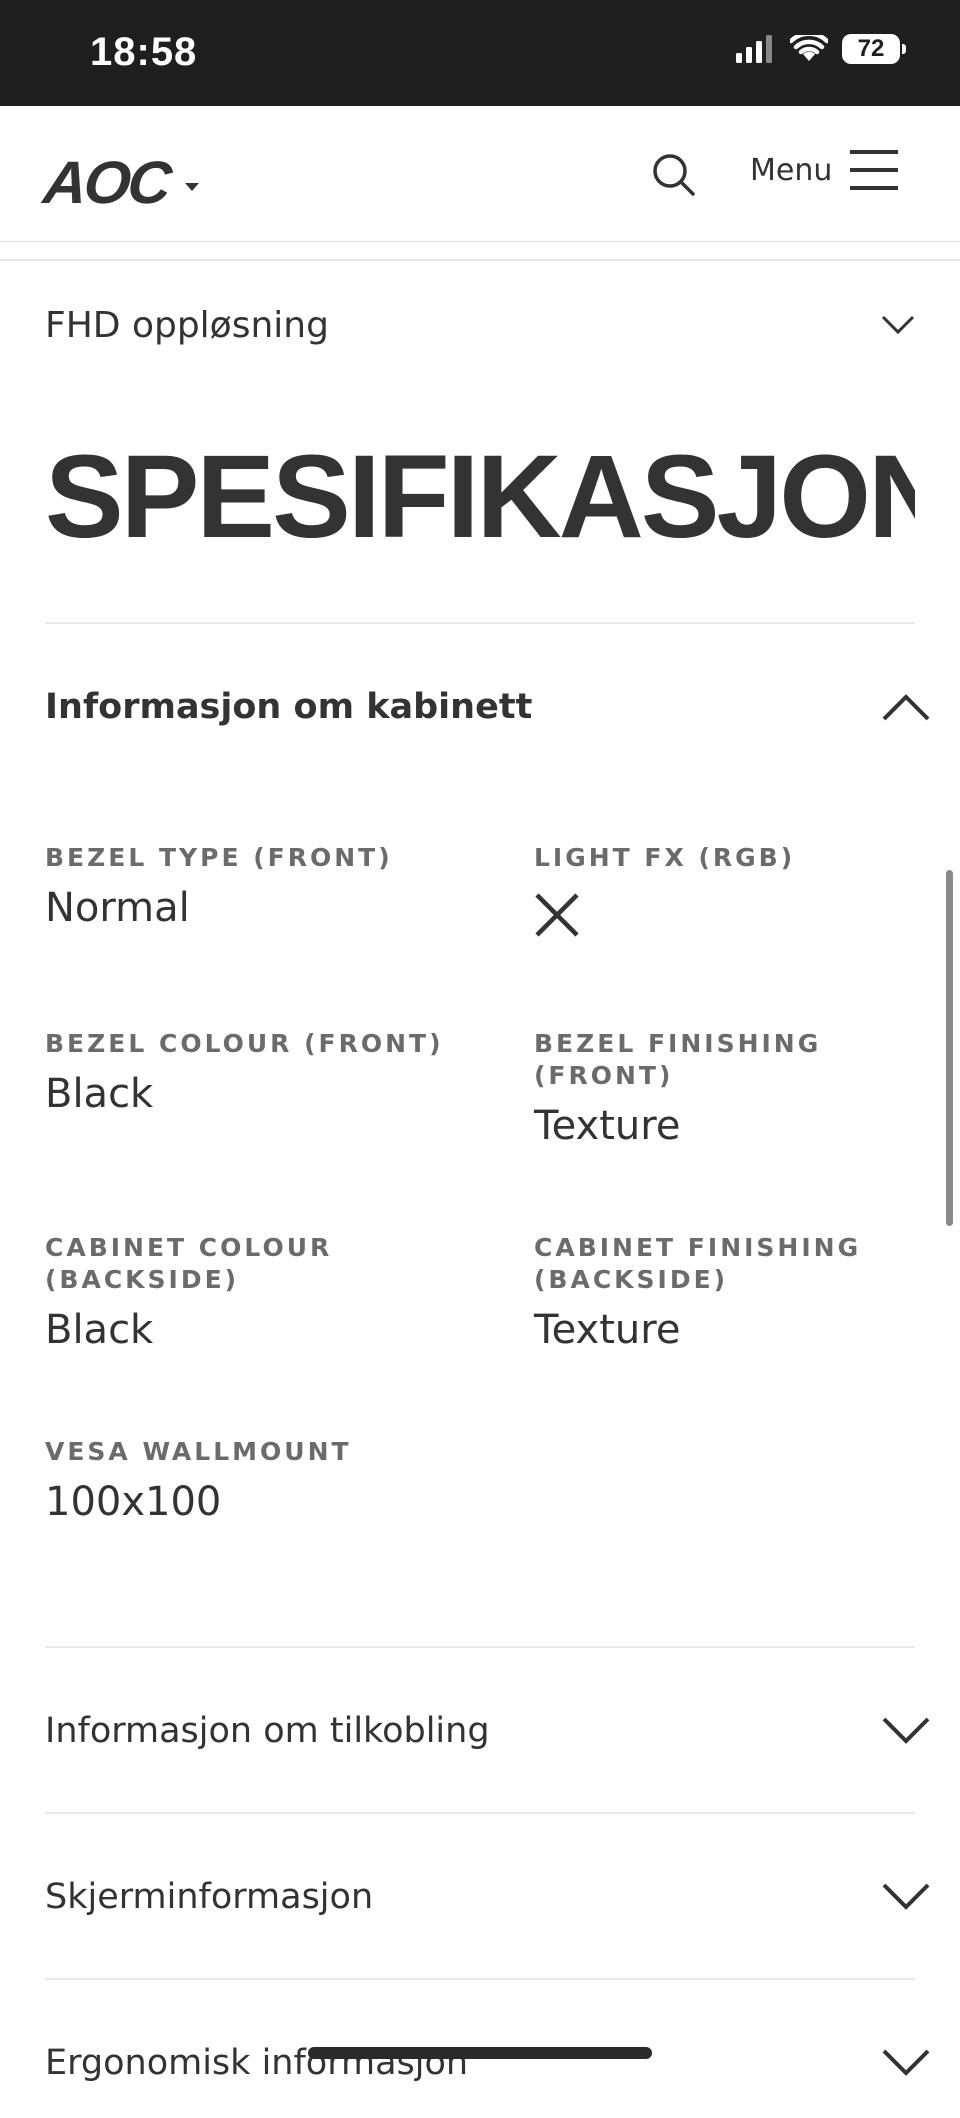 This screenshot has width=960, height=2118. Describe the element at coordinates (187, 325) in the screenshot. I see `fhd-label: FHD oppløsning` at that location.